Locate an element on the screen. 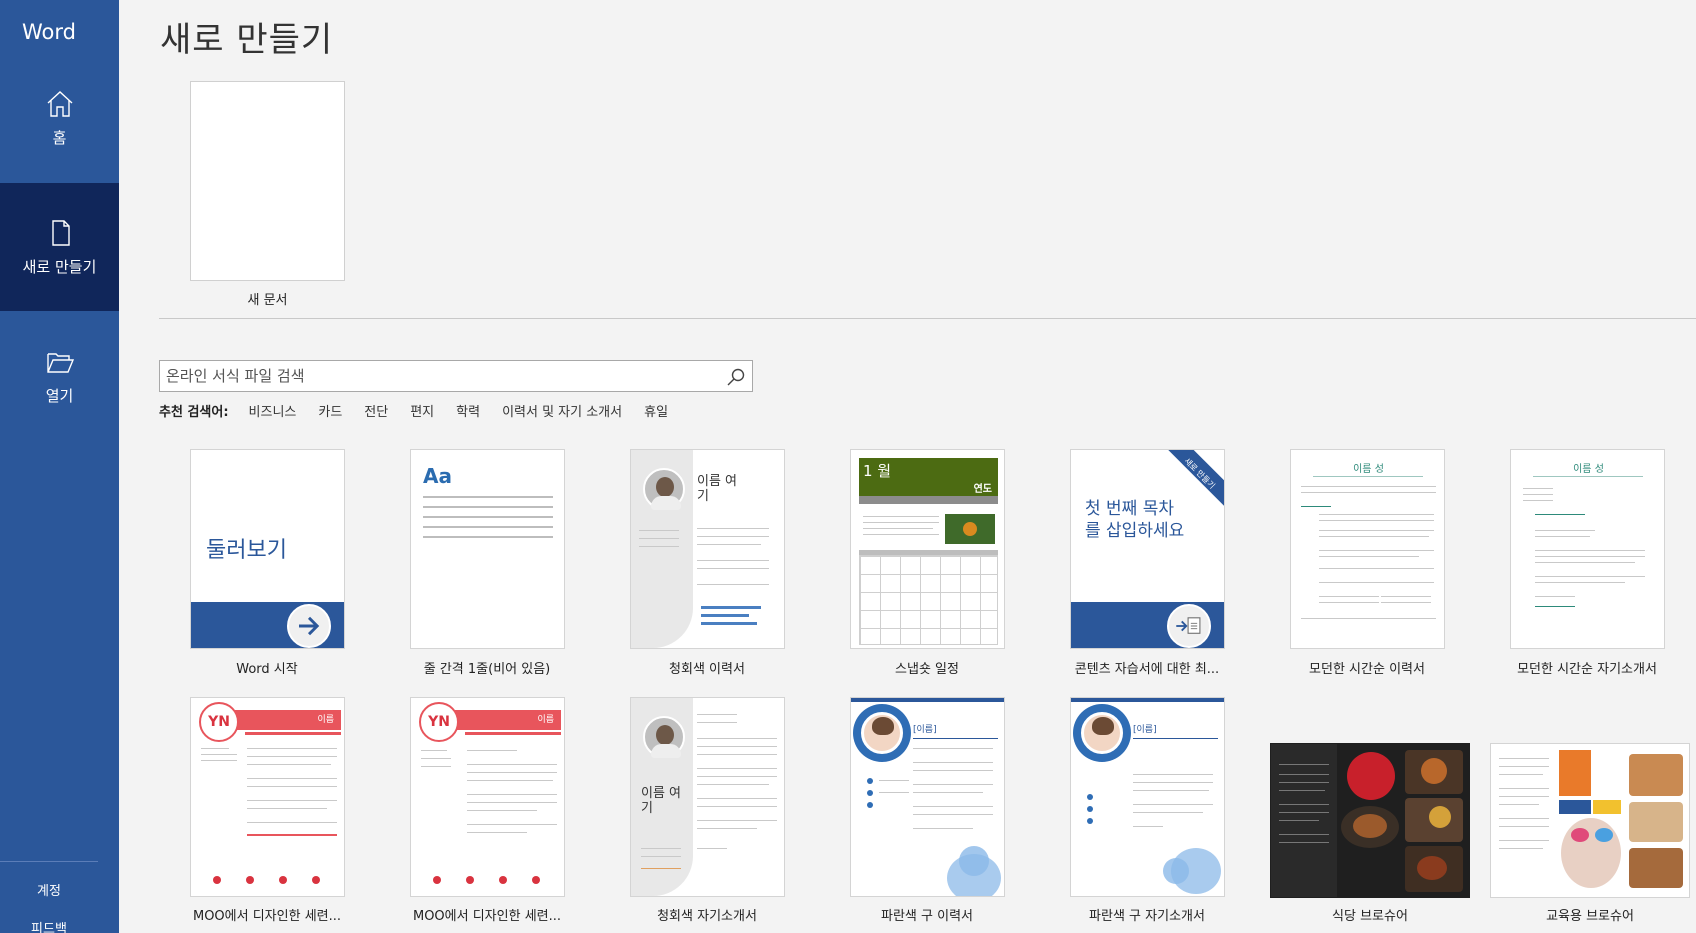 The width and height of the screenshot is (1696, 933). template-card-bluegray-resume: 이름 여기 is located at coordinates (707, 549).